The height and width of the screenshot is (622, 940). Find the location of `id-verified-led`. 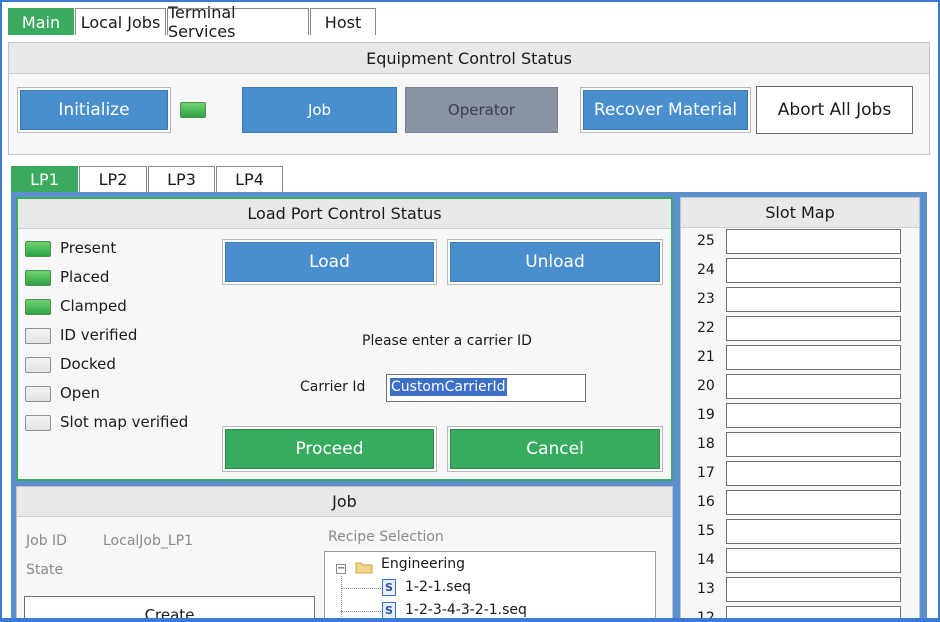

id-verified-led is located at coordinates (38, 336).